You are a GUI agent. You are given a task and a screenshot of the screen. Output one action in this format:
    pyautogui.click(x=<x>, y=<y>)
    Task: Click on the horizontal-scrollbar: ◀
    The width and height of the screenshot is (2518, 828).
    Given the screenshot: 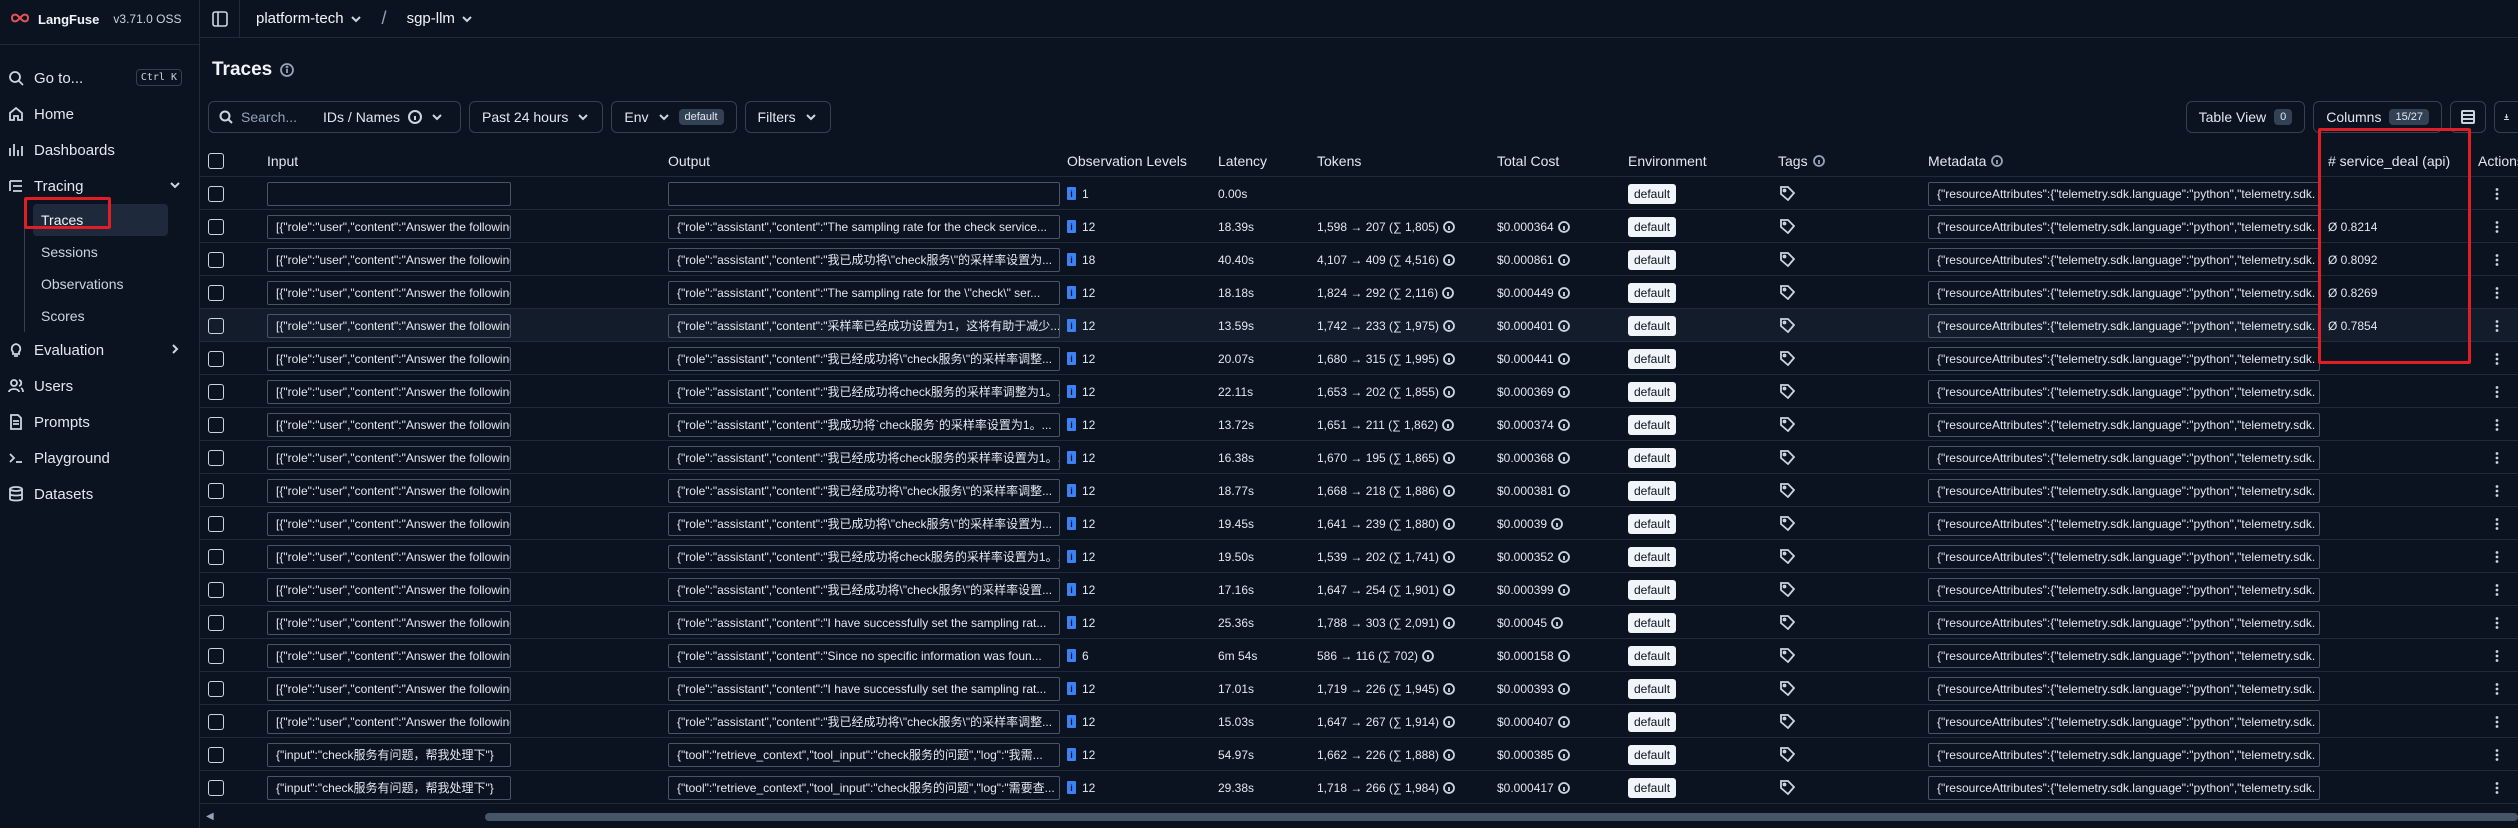 What is the action you would take?
    pyautogui.click(x=1359, y=817)
    